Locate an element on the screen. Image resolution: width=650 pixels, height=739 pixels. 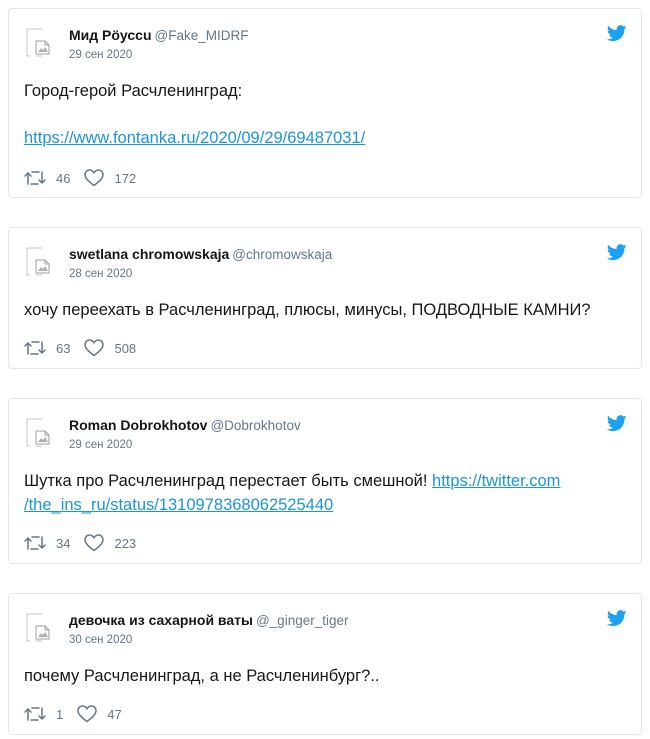
author-name: девочка из сахарной ваты @_ginger_tiger is located at coordinates (208, 620).